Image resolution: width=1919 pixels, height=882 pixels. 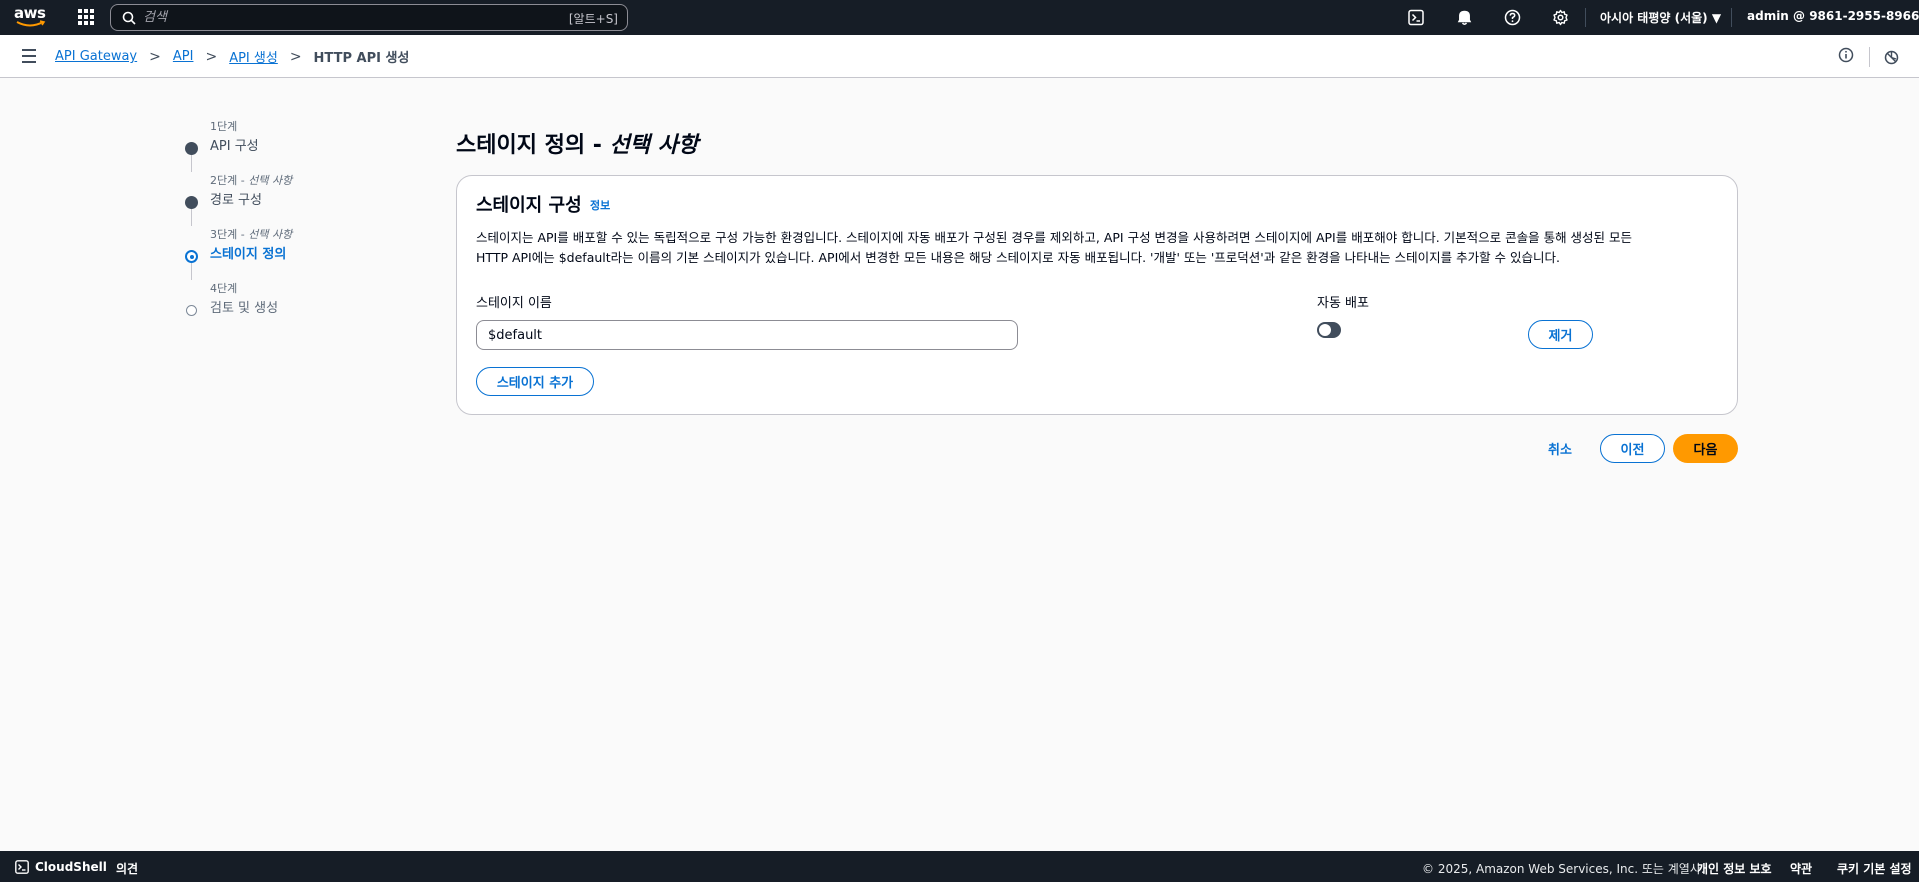 I want to click on container-title: 스테이지 구성, so click(x=529, y=205).